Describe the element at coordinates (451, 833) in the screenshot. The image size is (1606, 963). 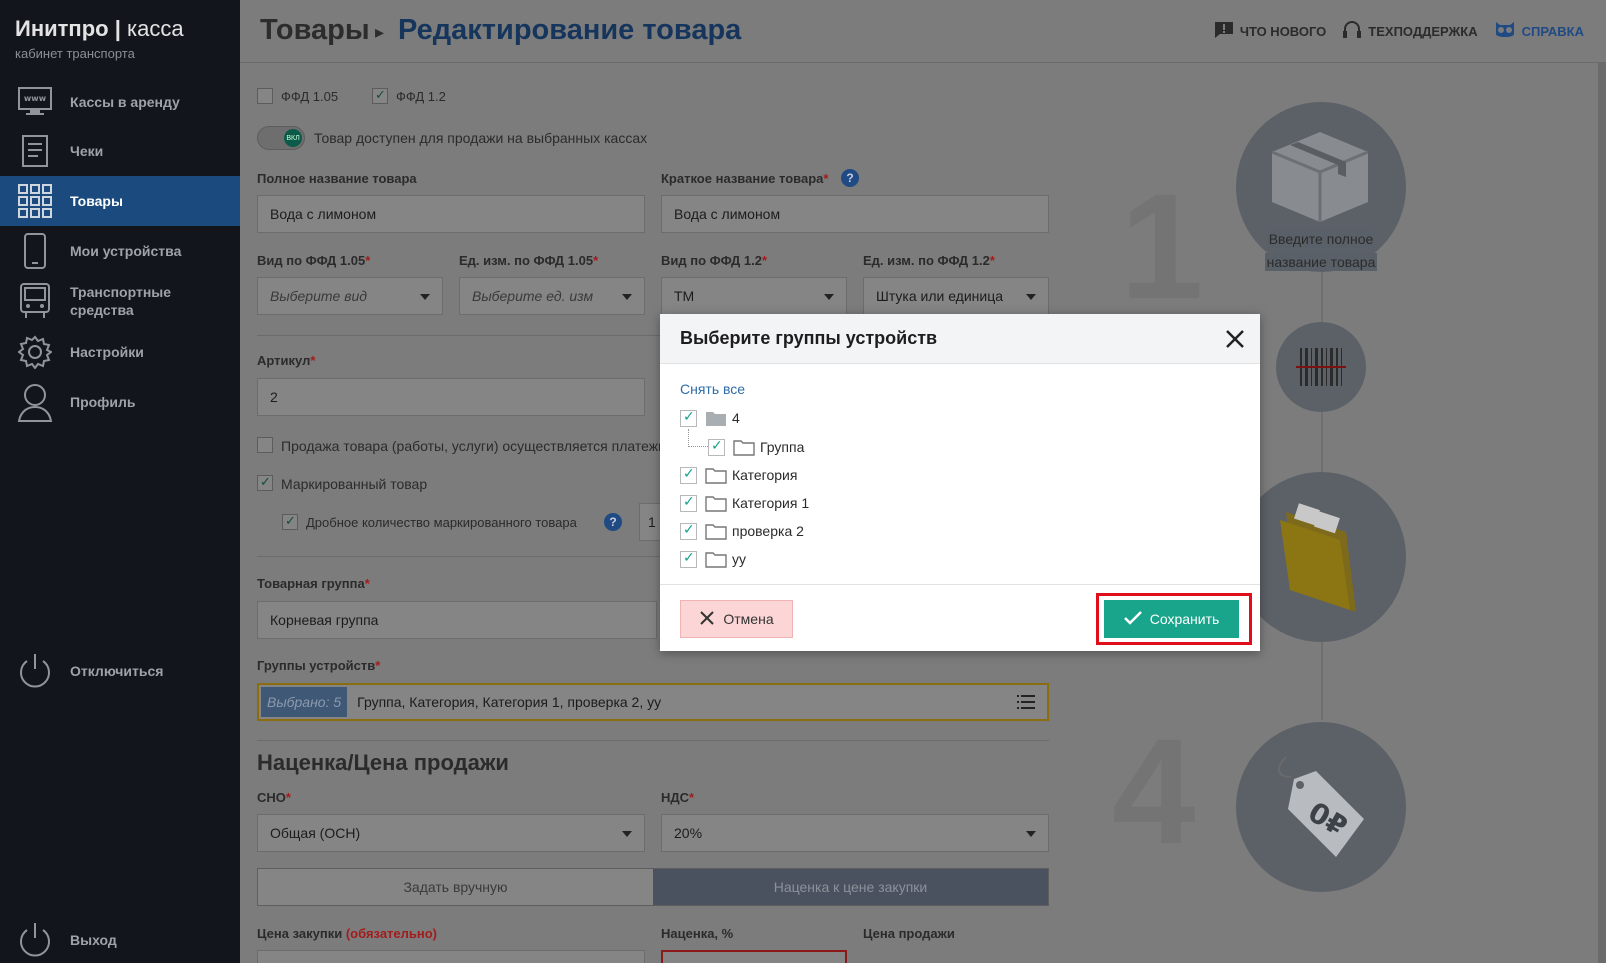
I see `sno-select: Общая (ОСН)` at that location.